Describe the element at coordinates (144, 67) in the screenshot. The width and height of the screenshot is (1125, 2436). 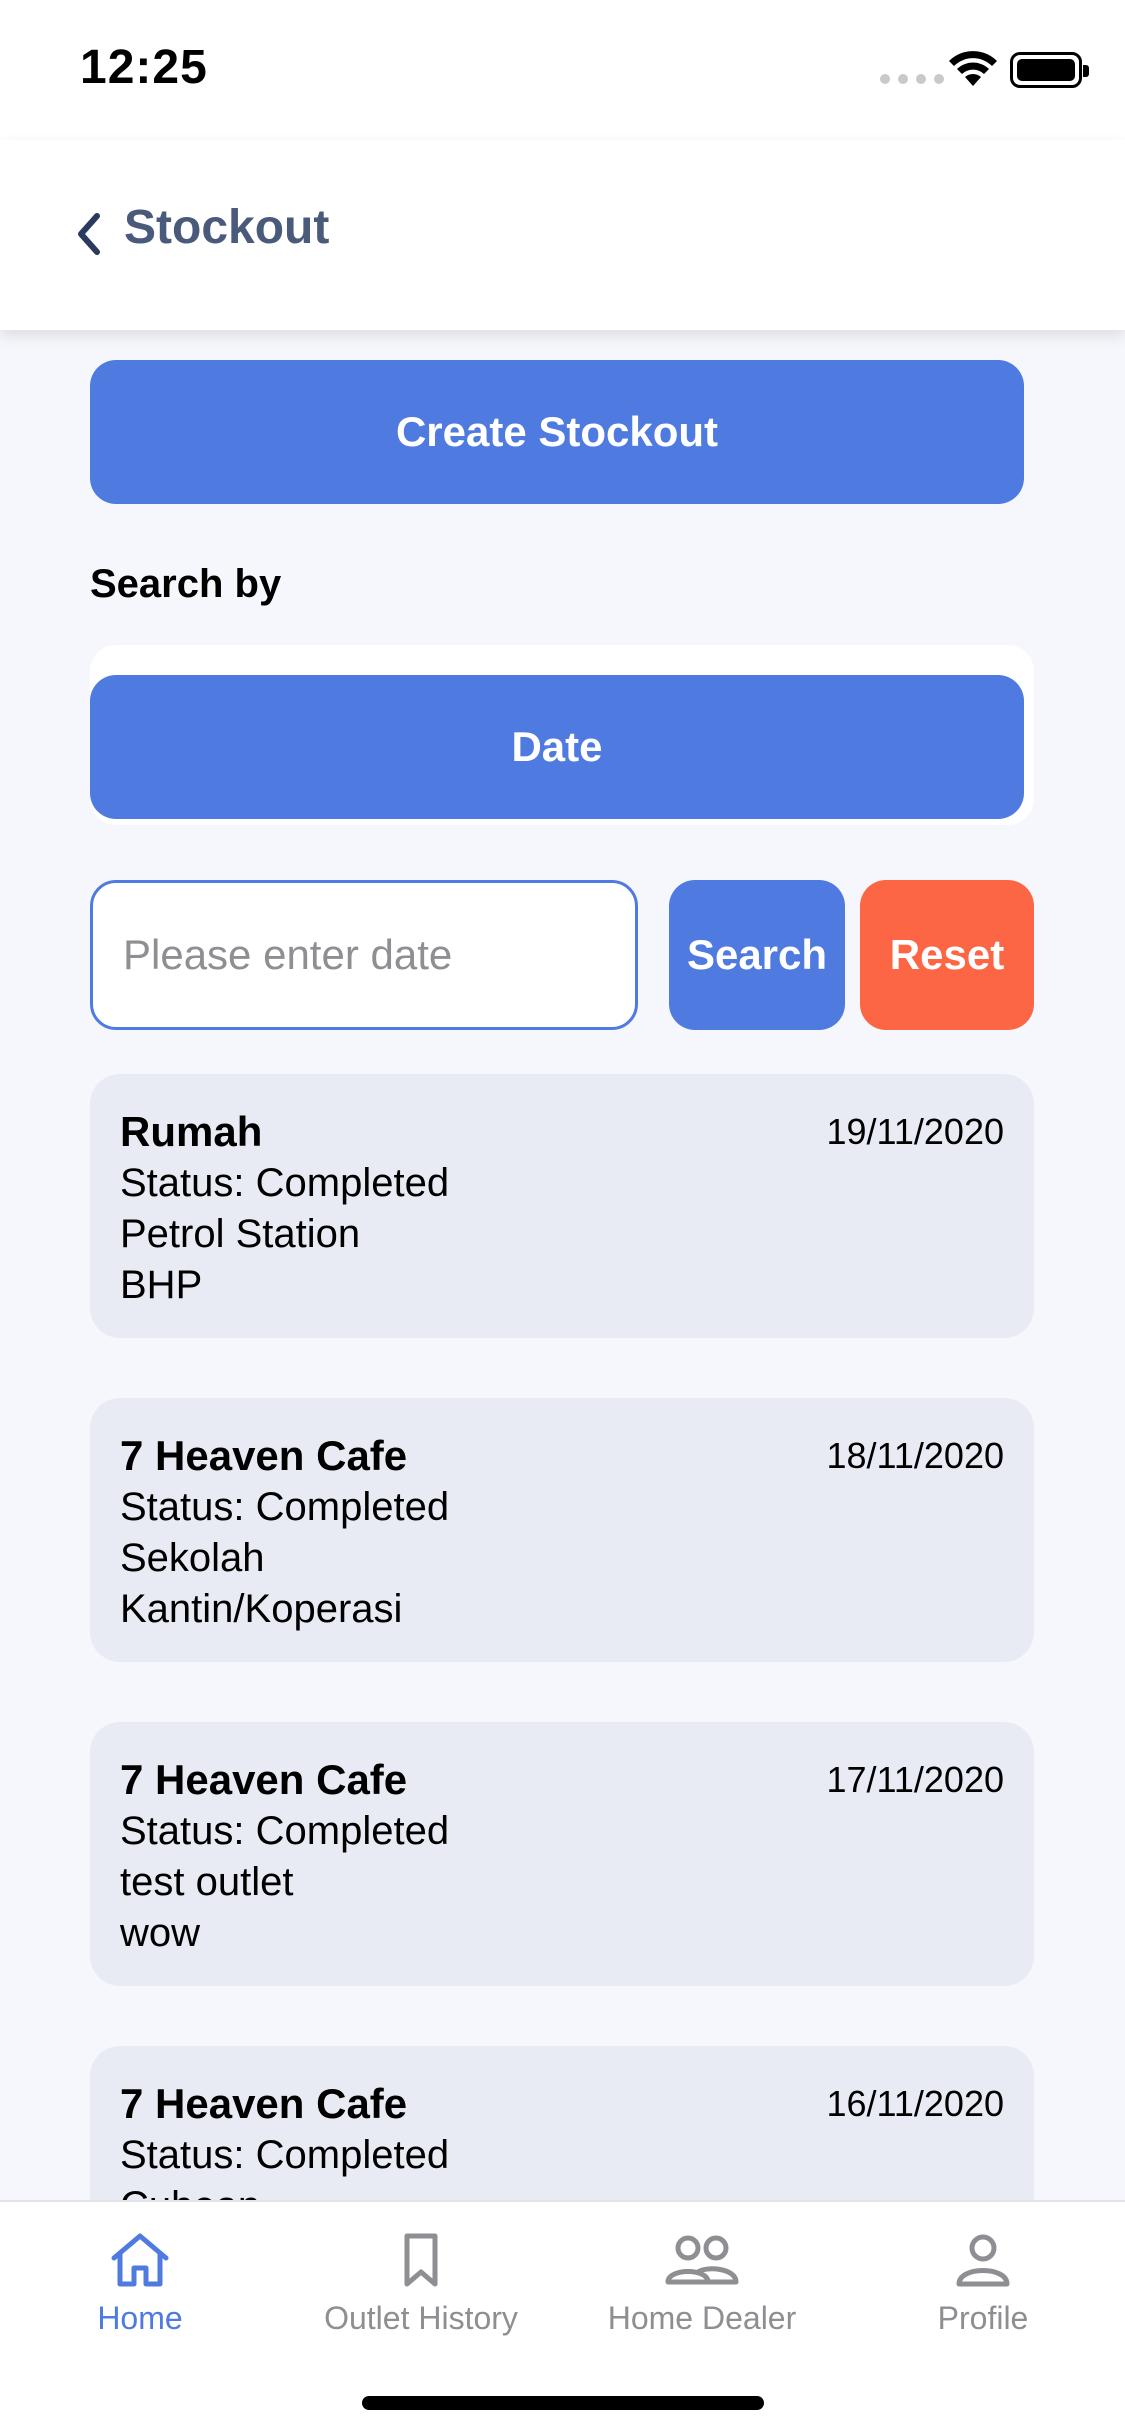
I see `status-time: 12:25` at that location.